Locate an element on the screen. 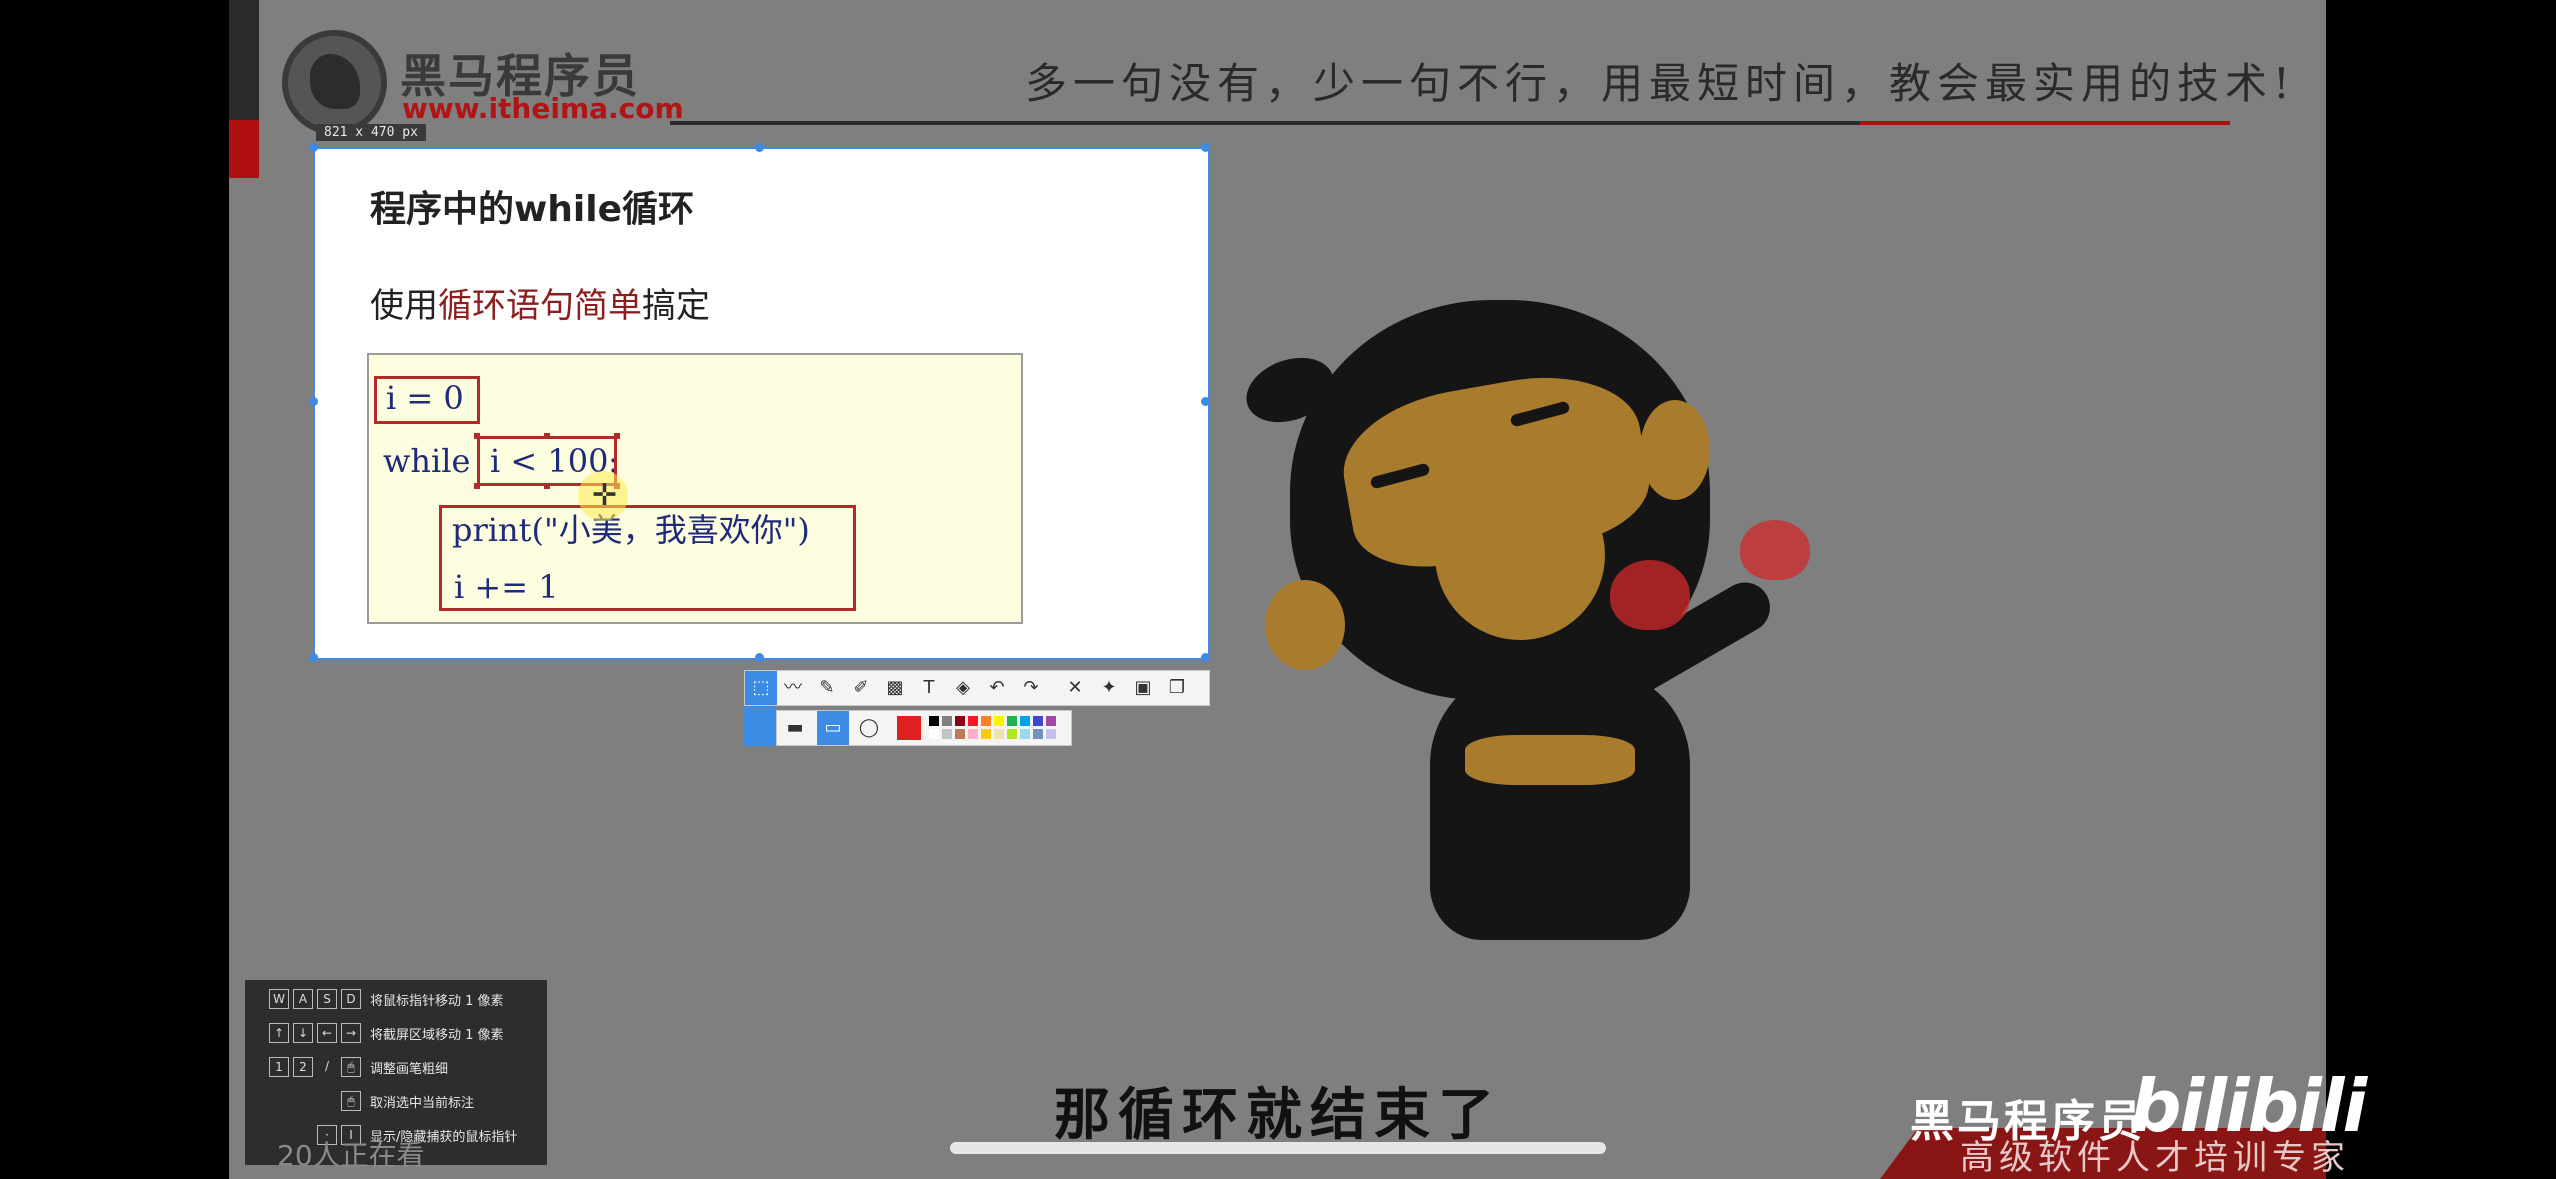 The width and height of the screenshot is (2556, 1179). slide-title: 程序中的while循环 is located at coordinates (532, 209).